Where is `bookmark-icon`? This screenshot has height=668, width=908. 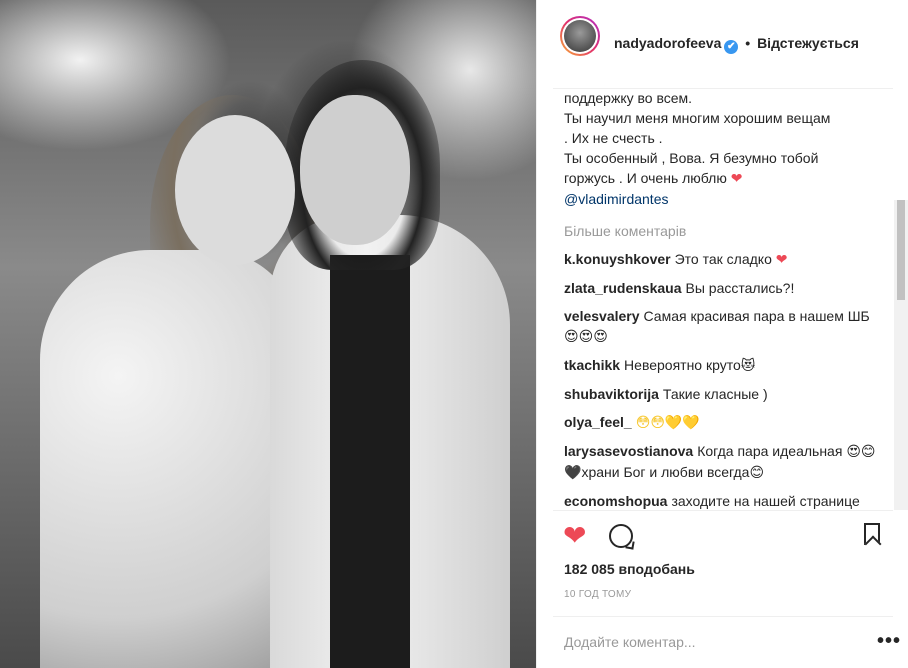 bookmark-icon is located at coordinates (872, 534).